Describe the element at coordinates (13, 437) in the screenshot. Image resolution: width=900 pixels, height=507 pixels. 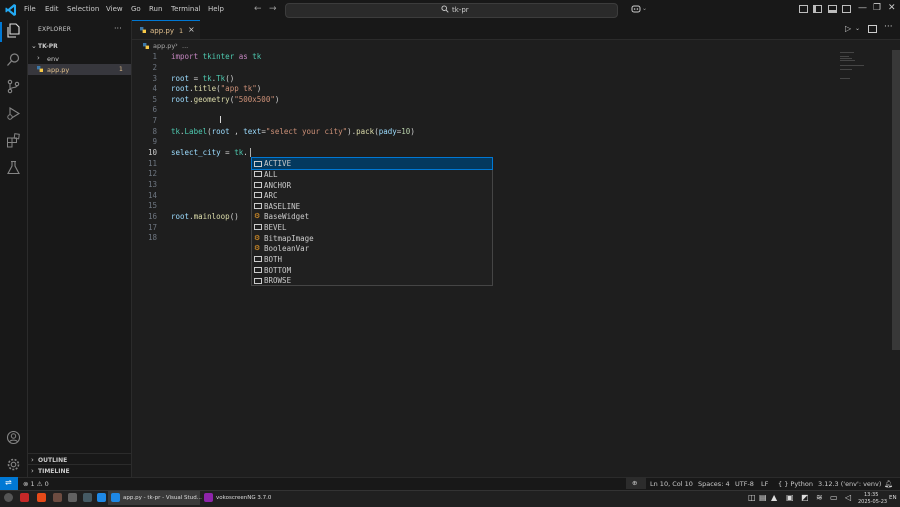
I see `account-icon` at that location.